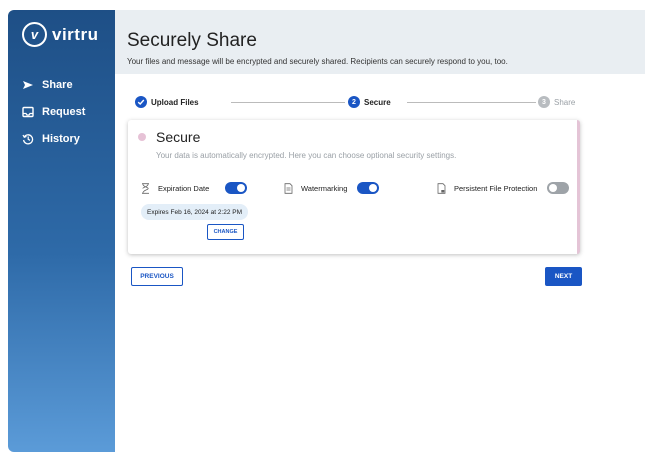 Image resolution: width=645 pixels, height=452 pixels. Describe the element at coordinates (288, 188) in the screenshot. I see `document-icon` at that location.